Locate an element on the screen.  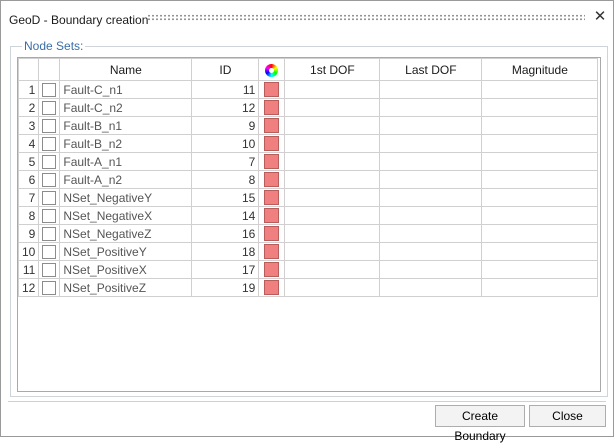
close-icon: ✕ is located at coordinates (600, 17).